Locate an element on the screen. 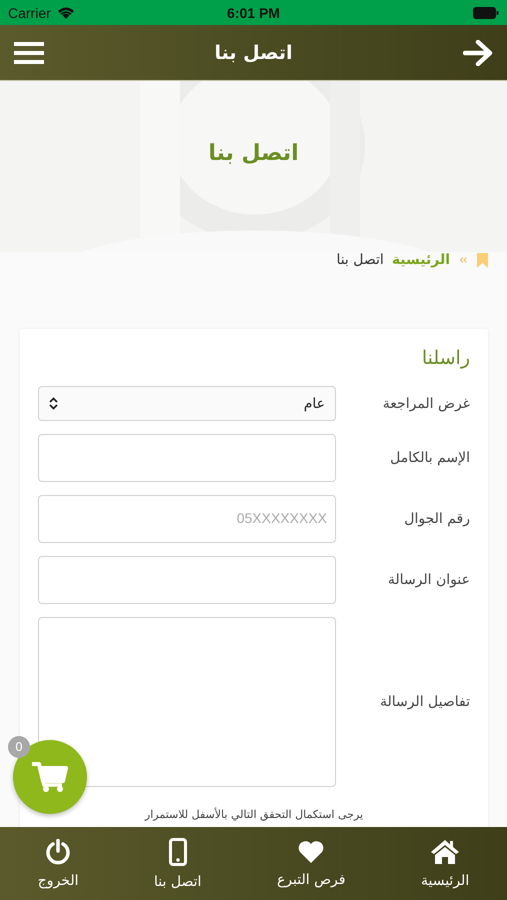  home-icon is located at coordinates (445, 851).